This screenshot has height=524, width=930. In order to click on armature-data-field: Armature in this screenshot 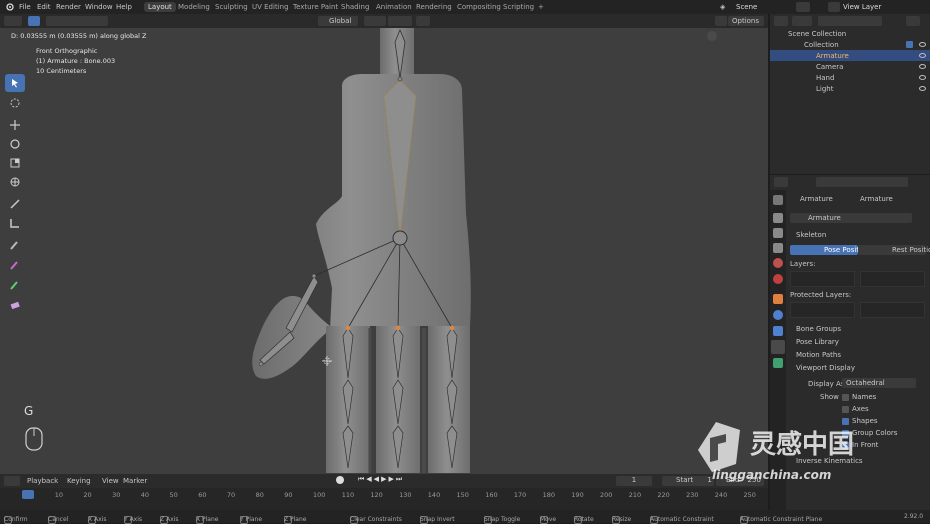, I will do `click(851, 218)`.